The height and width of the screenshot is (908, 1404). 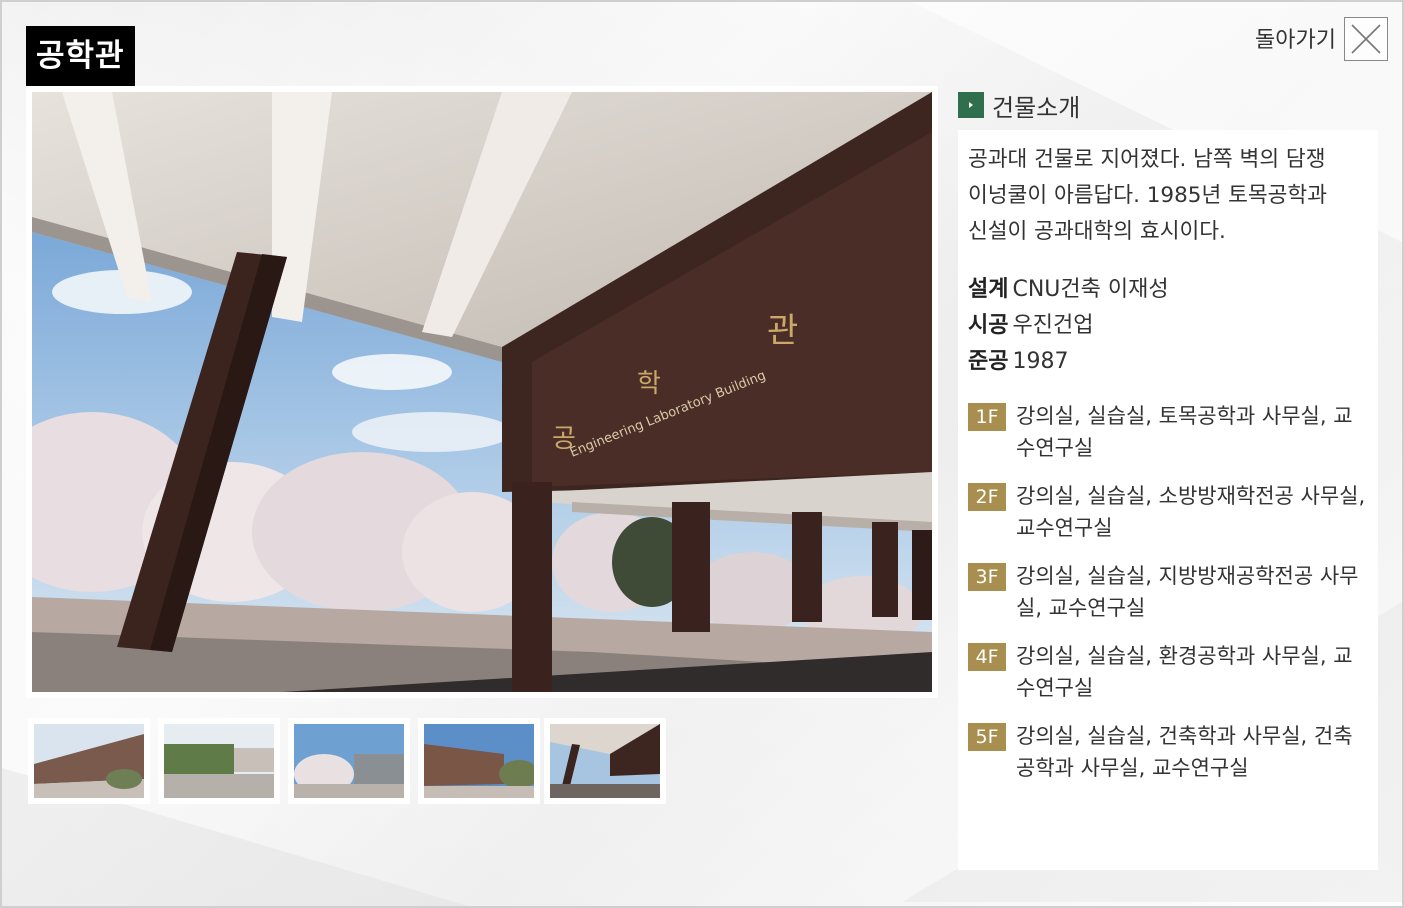 I want to click on design-row: 설계 CNU건축 이재성, so click(x=1168, y=290).